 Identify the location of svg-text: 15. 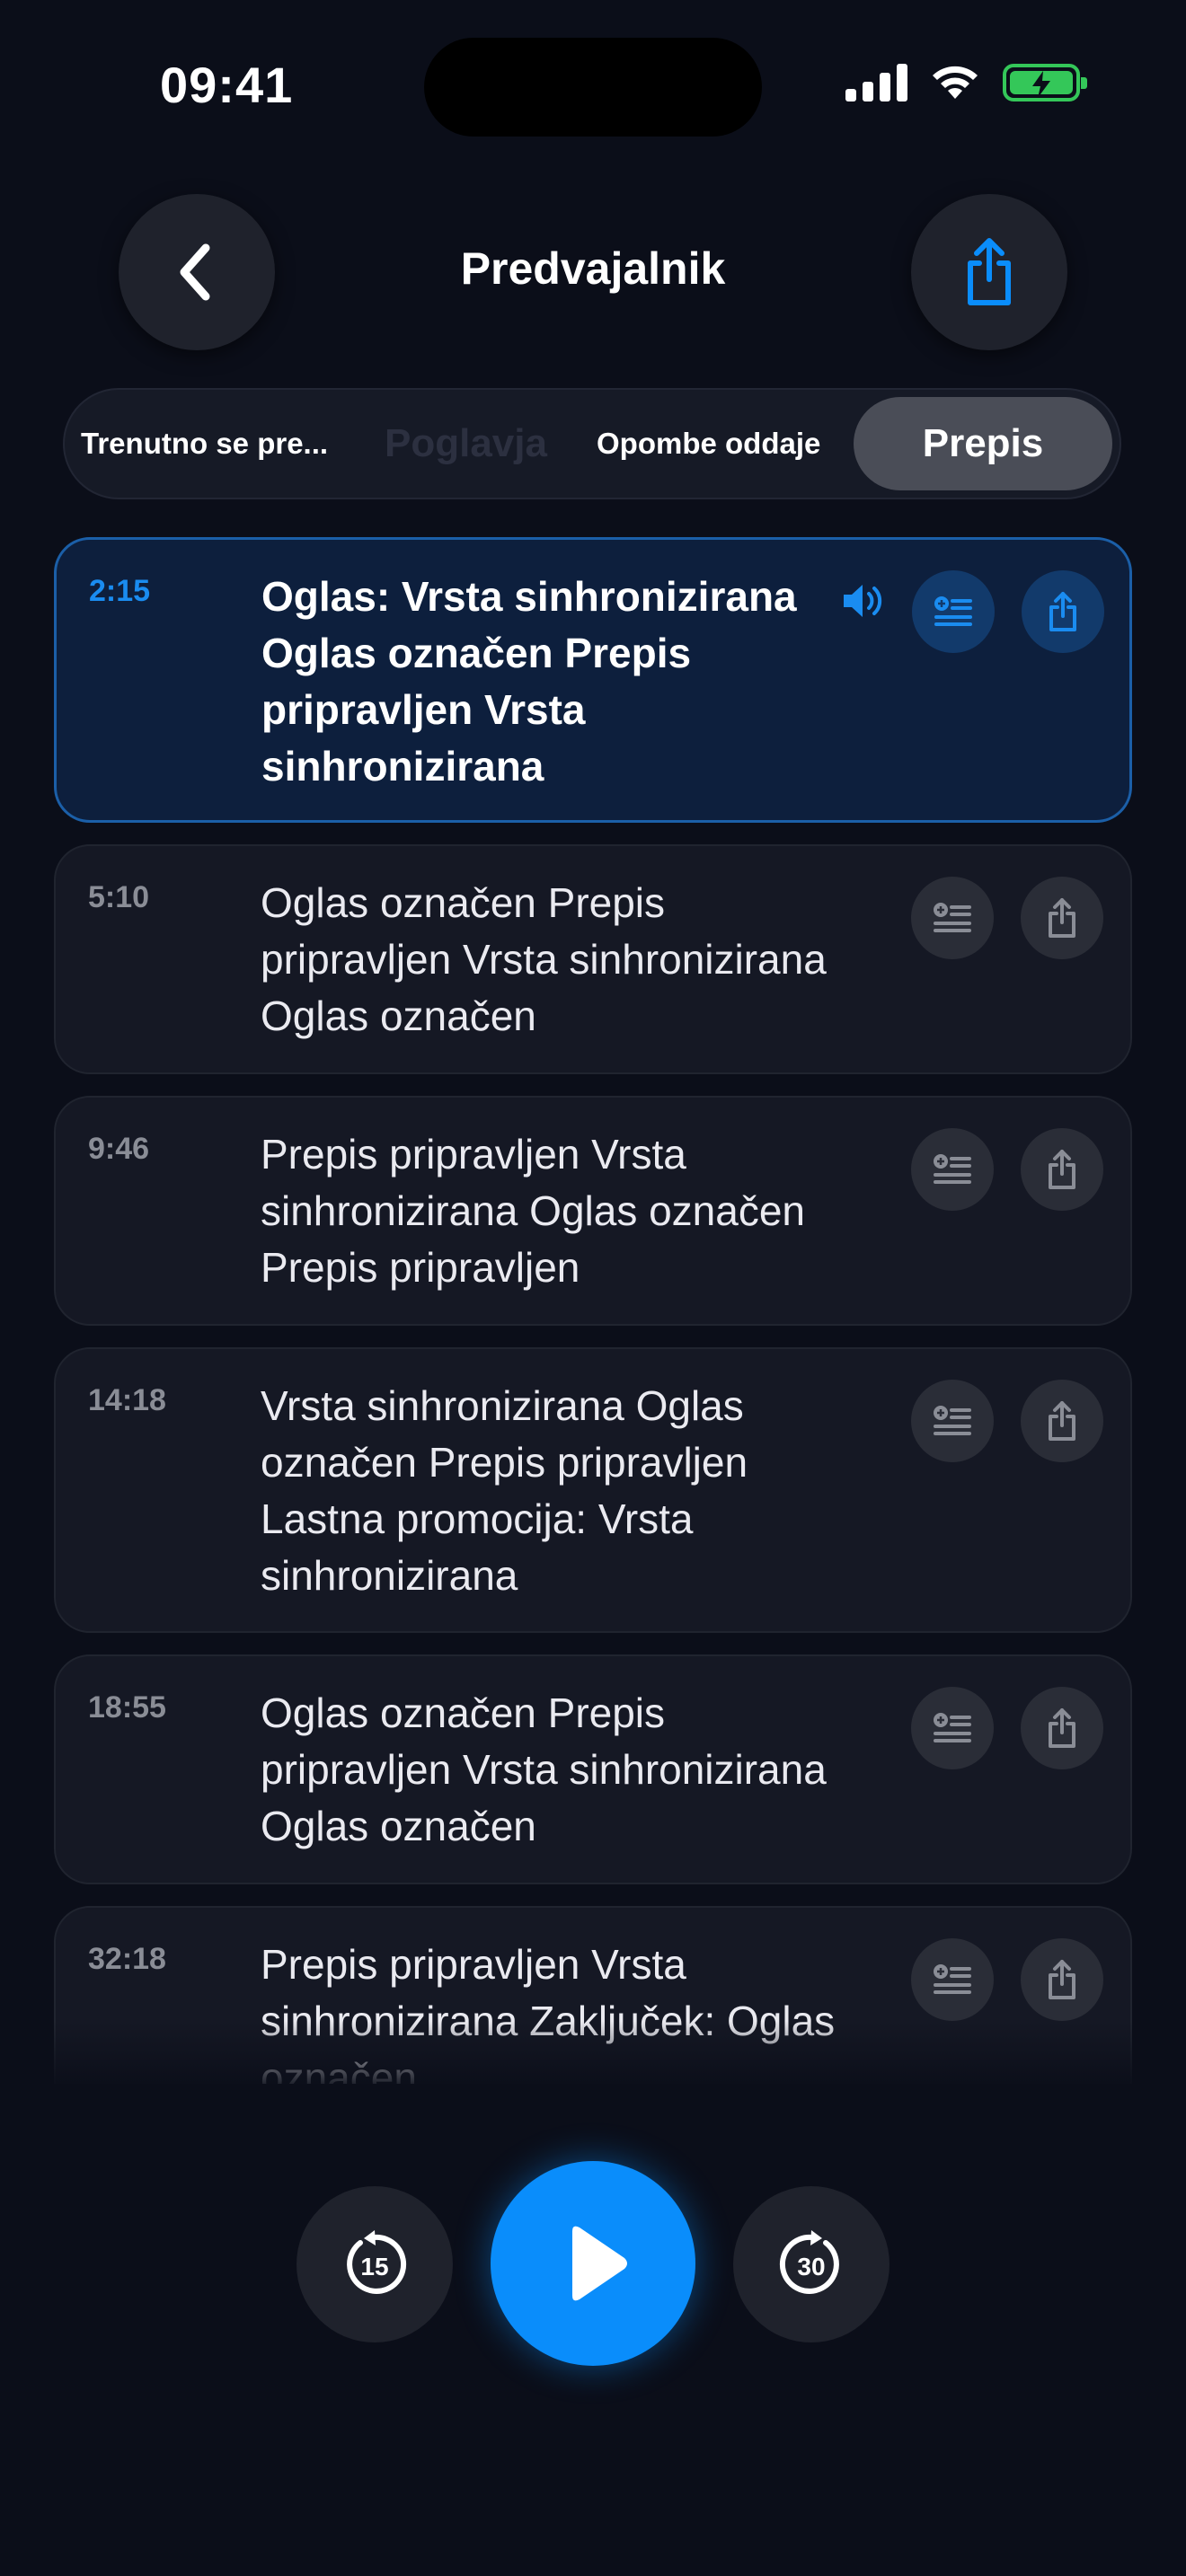
(374, 2266).